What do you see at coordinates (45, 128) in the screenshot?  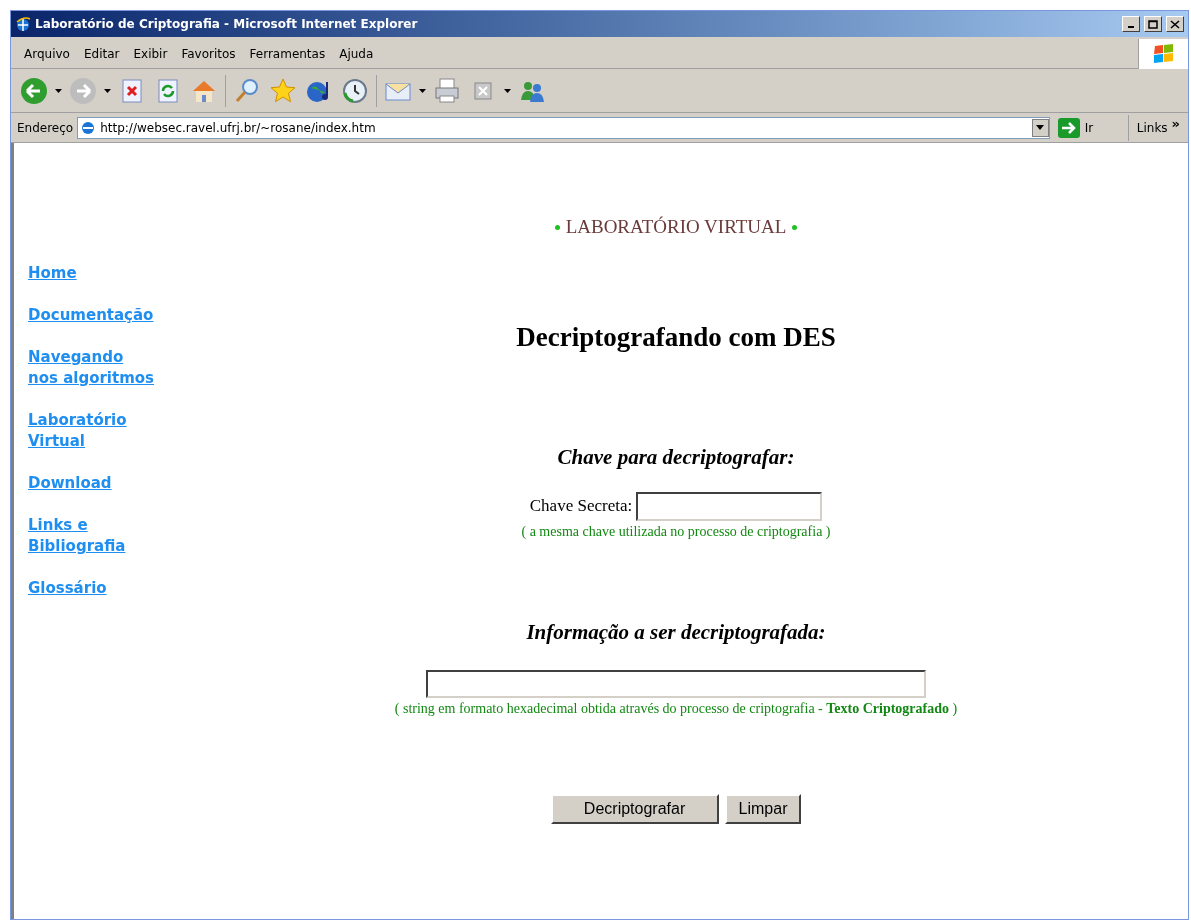 I see `address-label: Endereço` at bounding box center [45, 128].